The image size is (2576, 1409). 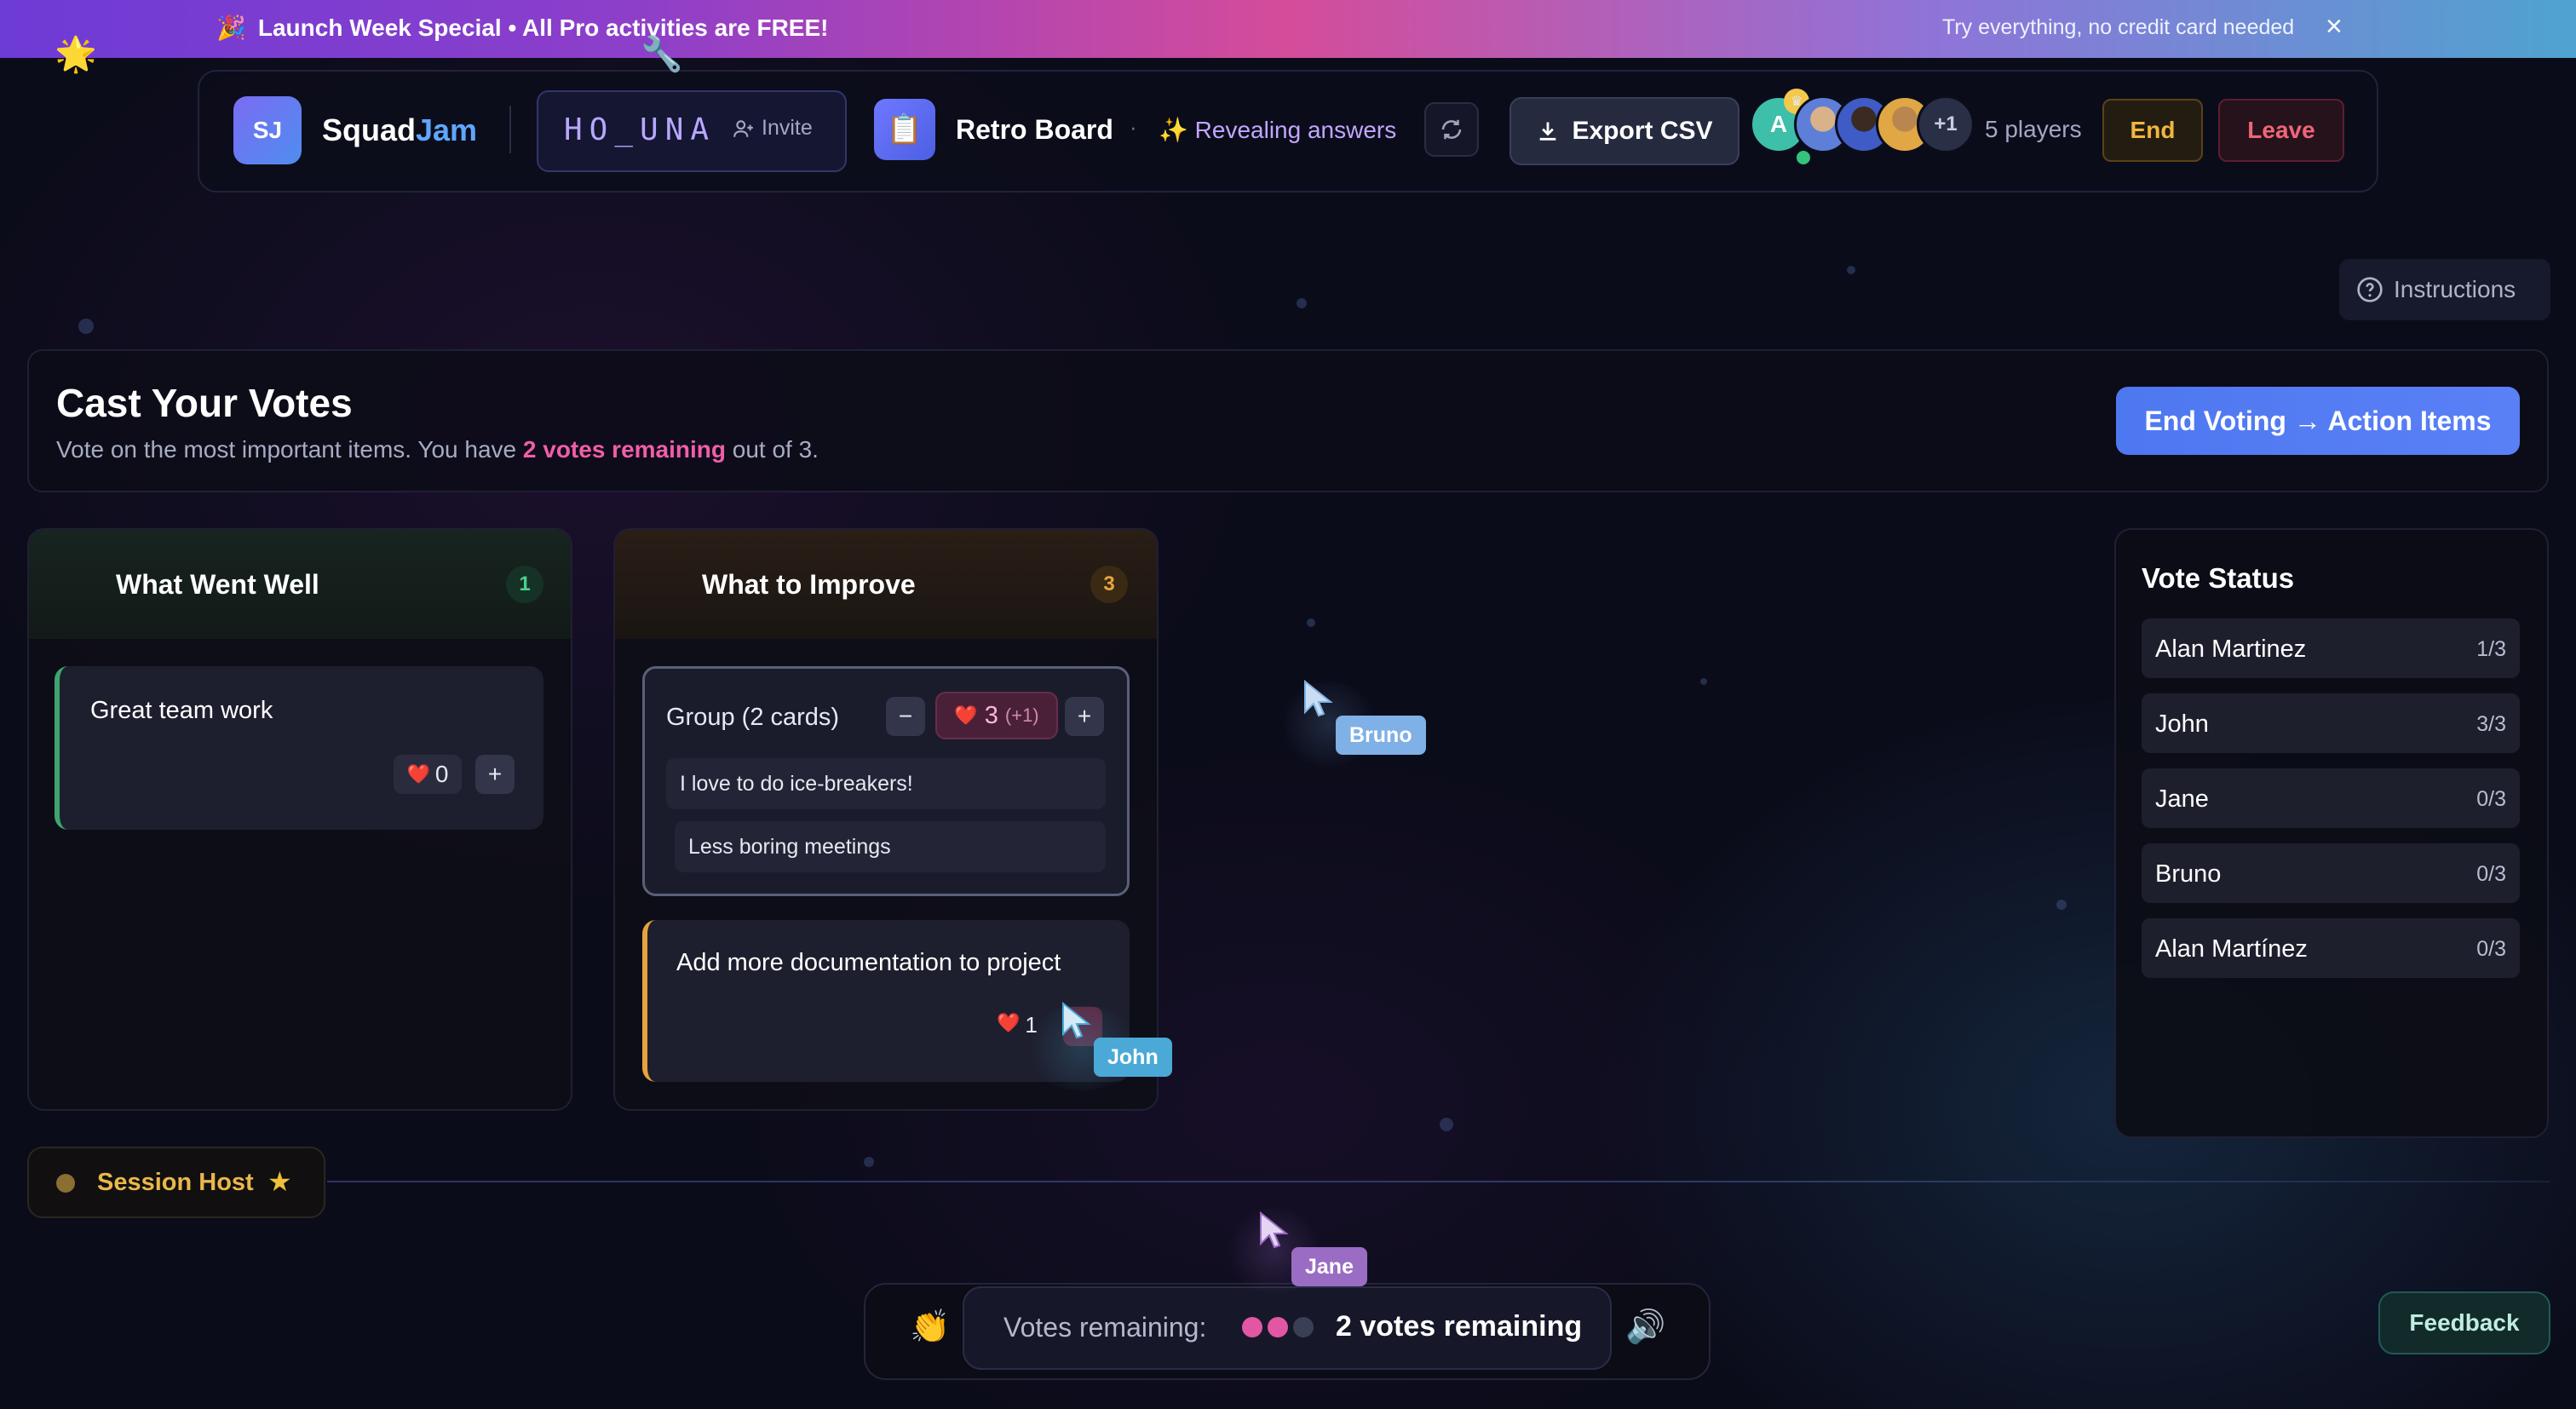 I want to click on logo-icon: SJ, so click(x=267, y=130).